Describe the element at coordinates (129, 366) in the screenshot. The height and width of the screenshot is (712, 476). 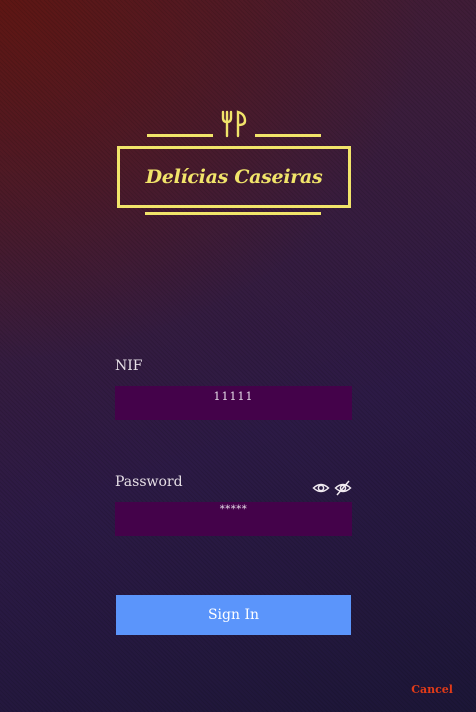
I see `nif-label: NIF` at that location.